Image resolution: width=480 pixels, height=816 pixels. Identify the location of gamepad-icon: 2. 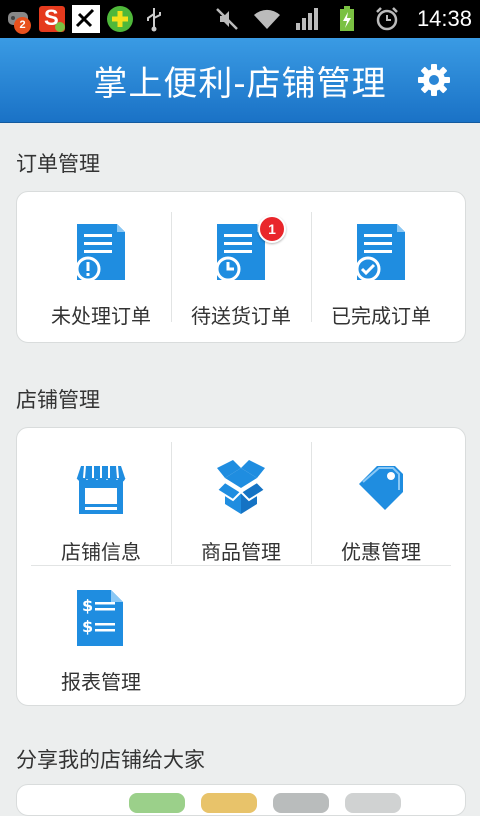
(18, 19).